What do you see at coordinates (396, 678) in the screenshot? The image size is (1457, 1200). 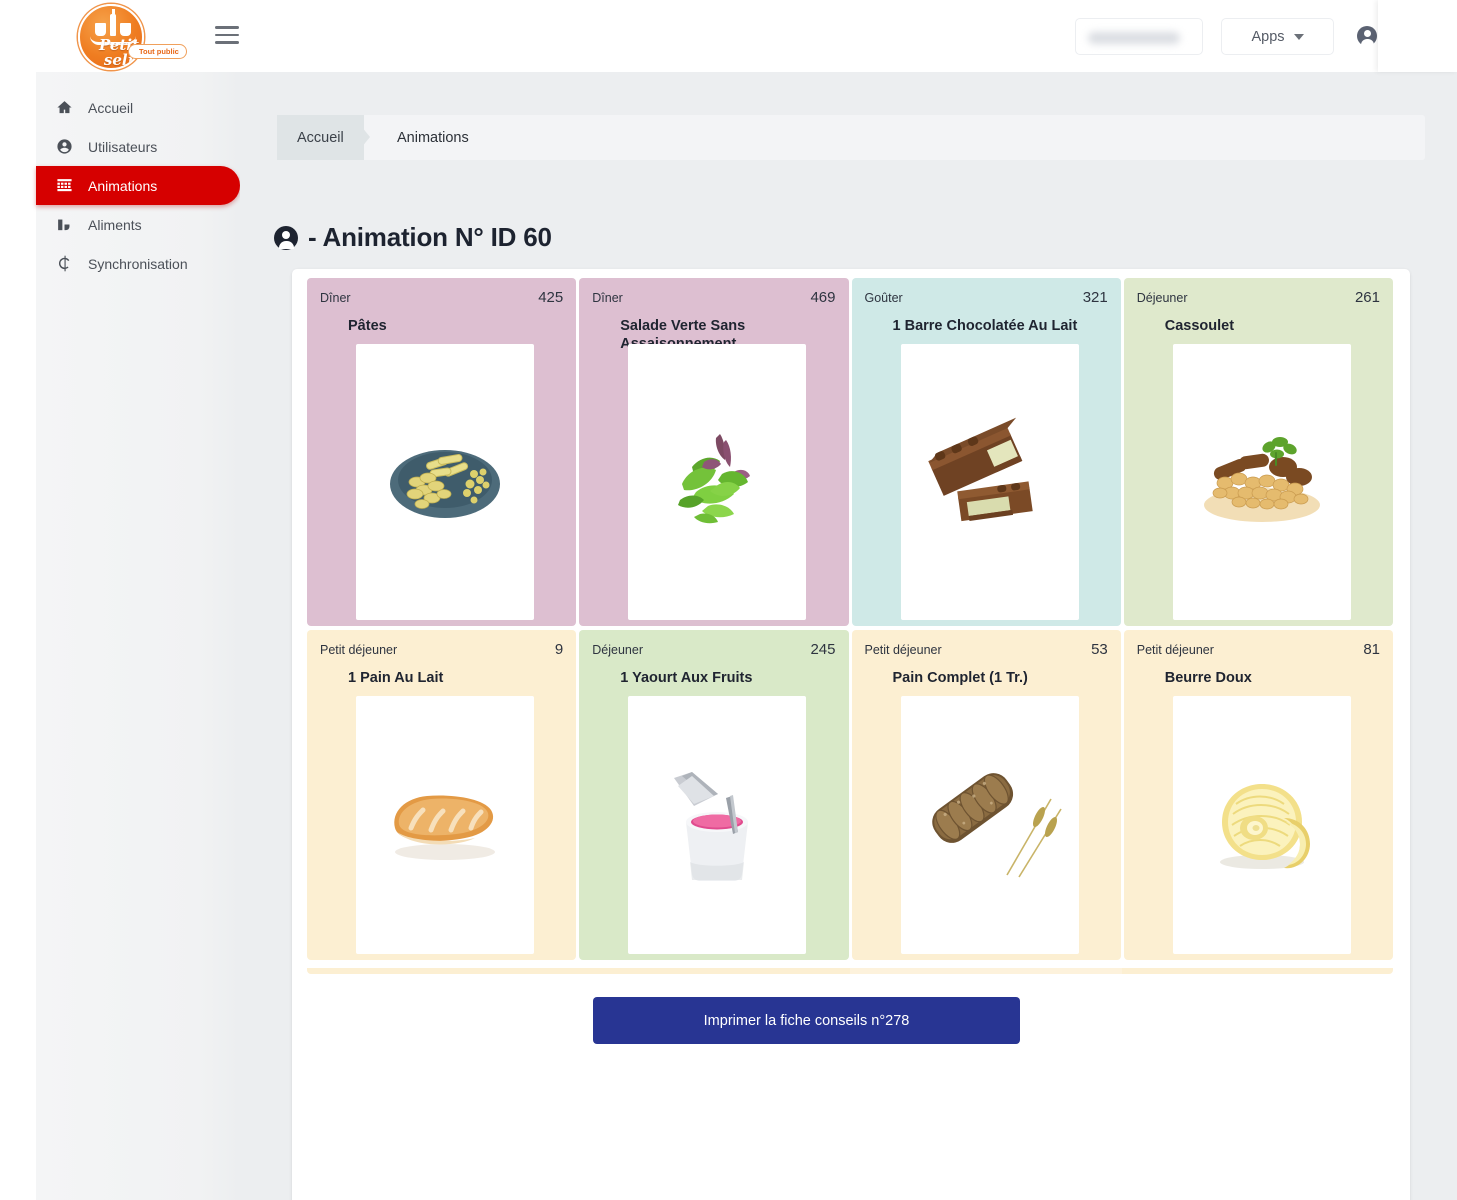 I see `food-name: 1 Pain Au Lait` at bounding box center [396, 678].